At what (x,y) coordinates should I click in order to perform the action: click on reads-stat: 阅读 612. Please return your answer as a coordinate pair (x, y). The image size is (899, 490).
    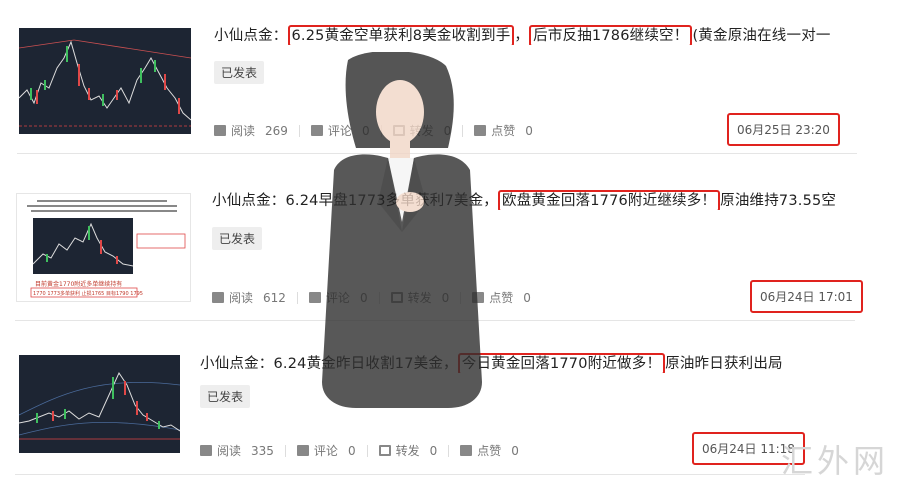
    Looking at the image, I should click on (249, 297).